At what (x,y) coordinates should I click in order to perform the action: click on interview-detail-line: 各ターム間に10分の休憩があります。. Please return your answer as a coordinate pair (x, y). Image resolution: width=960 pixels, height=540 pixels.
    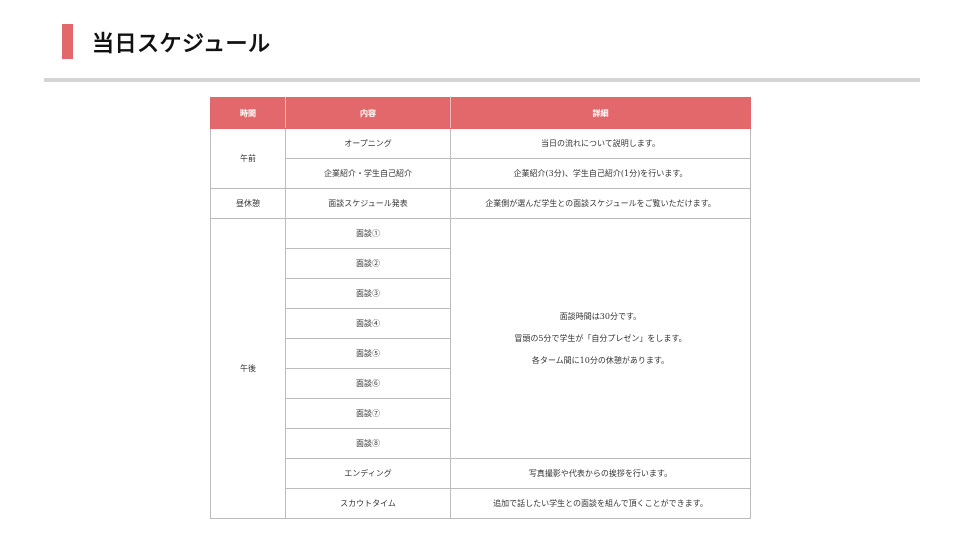
    Looking at the image, I should click on (600, 360).